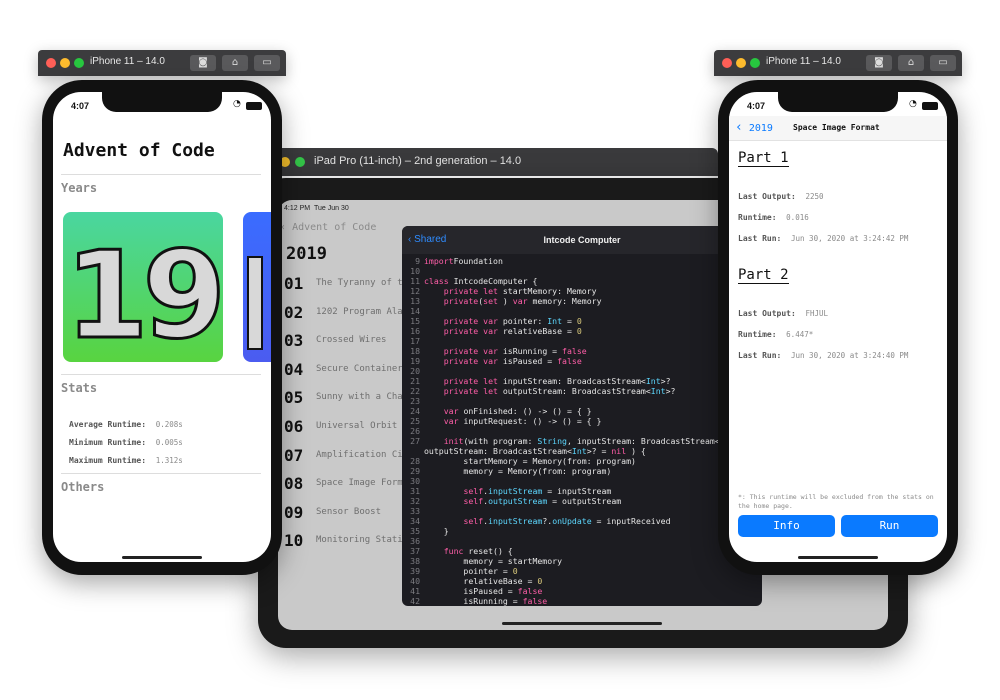 The height and width of the screenshot is (700, 1000). I want to click on day-number: 10, so click(294, 541).